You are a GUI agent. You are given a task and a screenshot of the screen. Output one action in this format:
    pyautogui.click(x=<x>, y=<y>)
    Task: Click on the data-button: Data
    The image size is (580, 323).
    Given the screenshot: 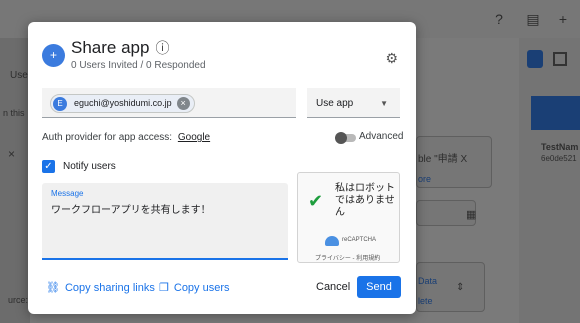 What is the action you would take?
    pyautogui.click(x=427, y=281)
    